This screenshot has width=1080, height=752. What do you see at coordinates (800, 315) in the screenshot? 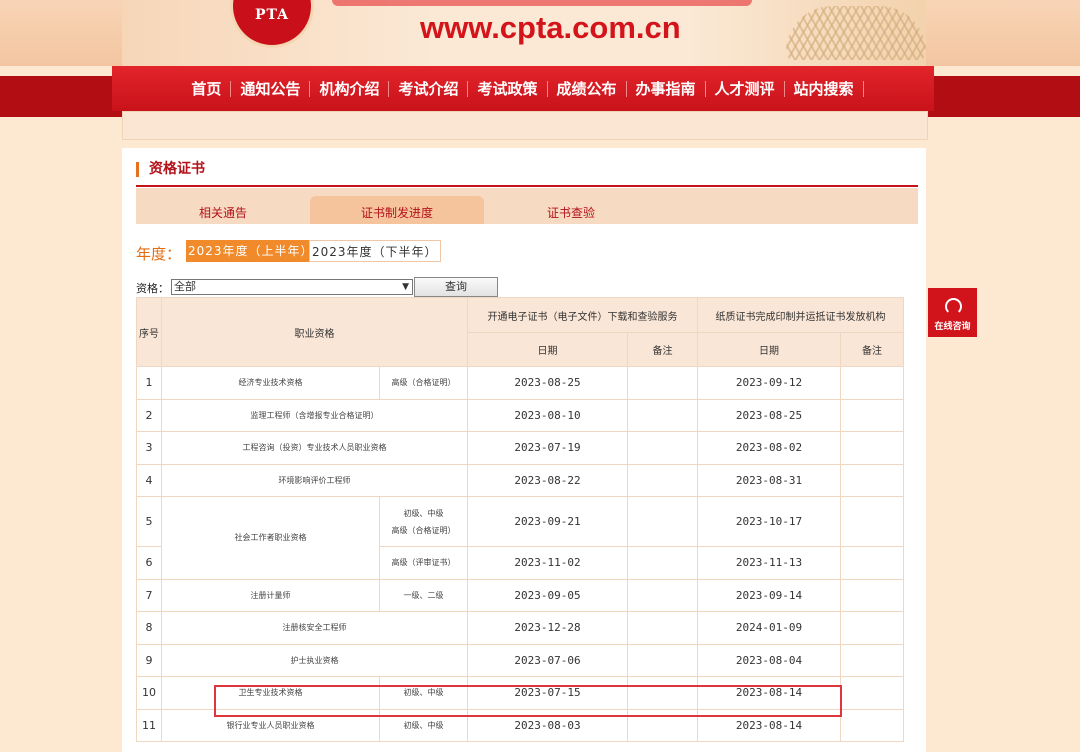
I see `col-header-paper-group: 纸质证书完成印制并运抵证书发放机构` at bounding box center [800, 315].